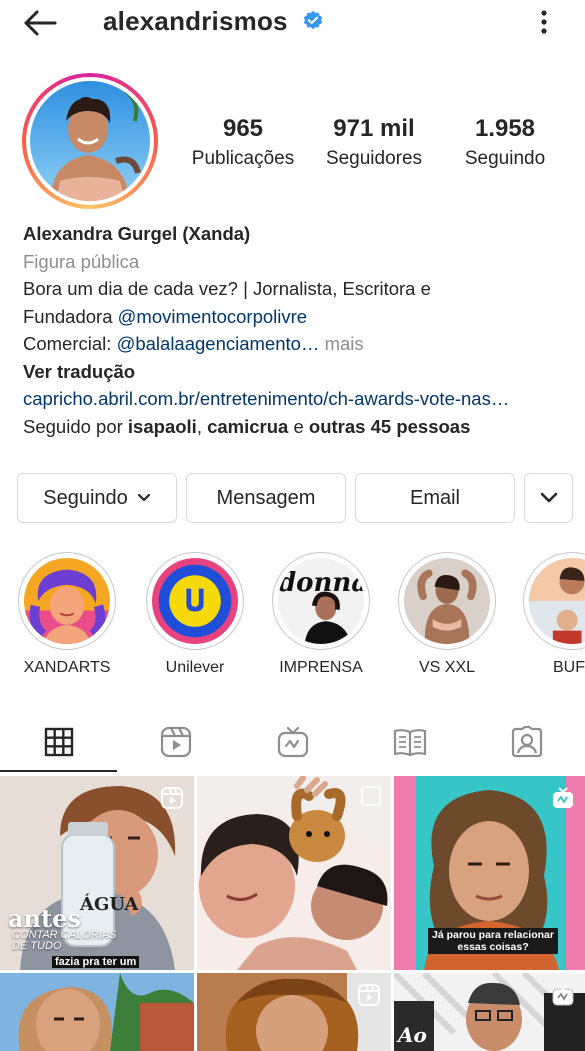 Image resolution: width=585 pixels, height=1051 pixels. I want to click on highlight-vs-xxl: VS XXL, so click(447, 614).